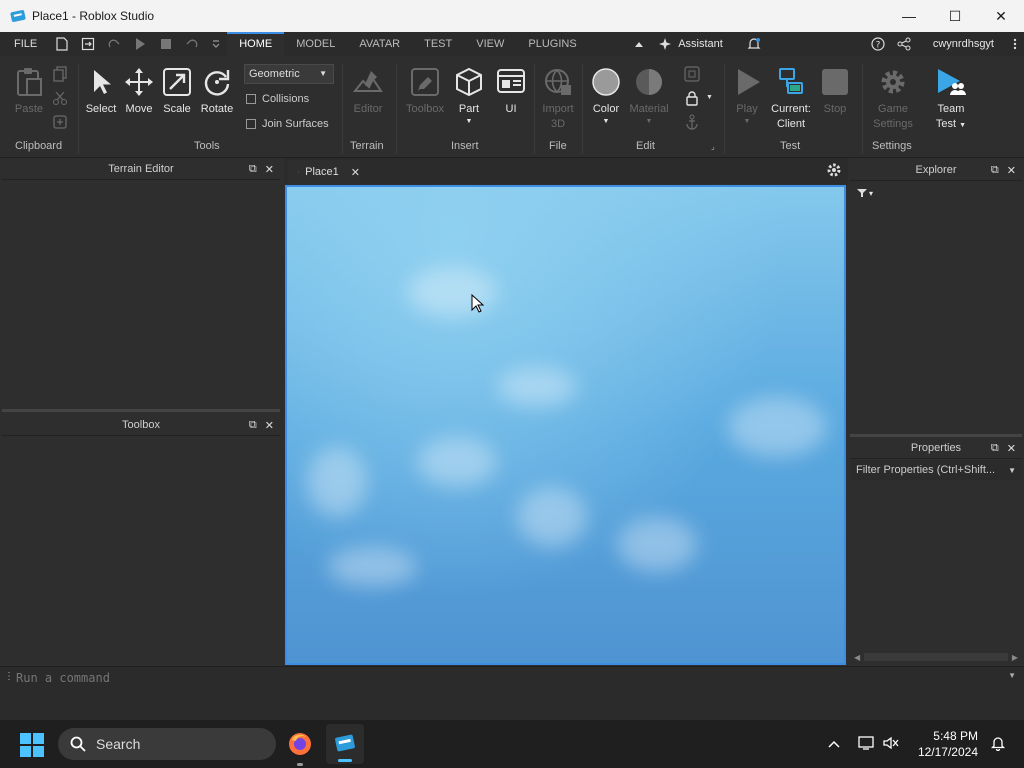  I want to click on stop-button: Stop, so click(835, 91).